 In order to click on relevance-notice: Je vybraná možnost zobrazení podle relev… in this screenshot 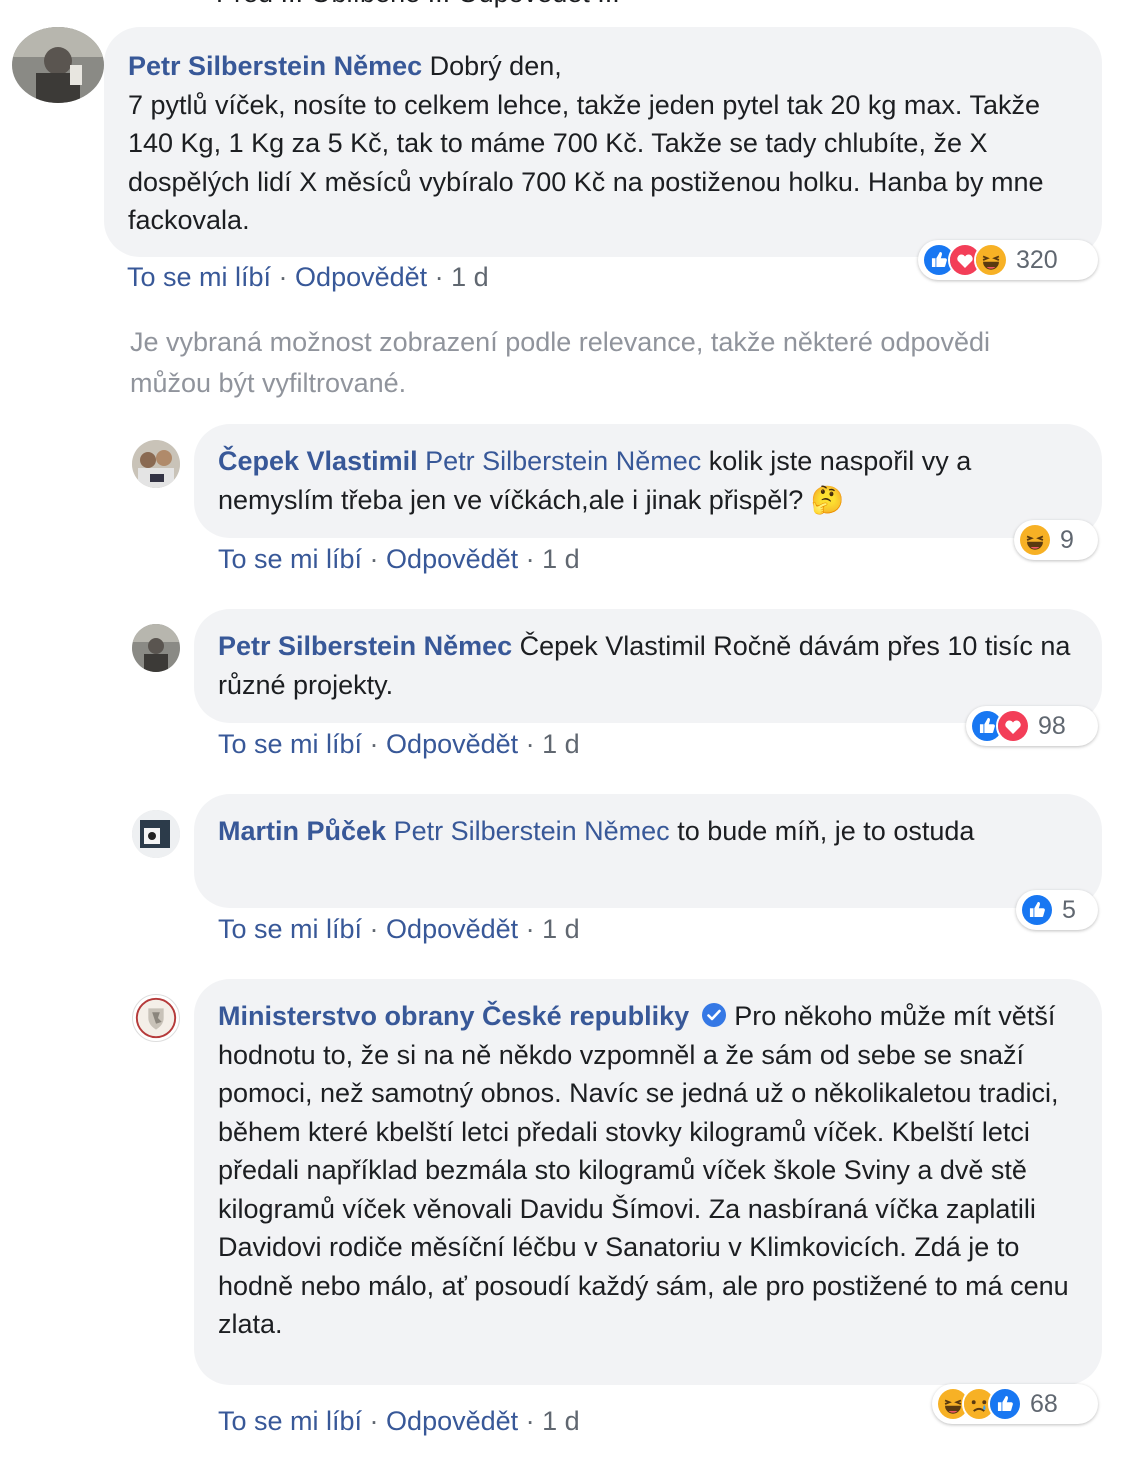, I will do `click(560, 362)`.